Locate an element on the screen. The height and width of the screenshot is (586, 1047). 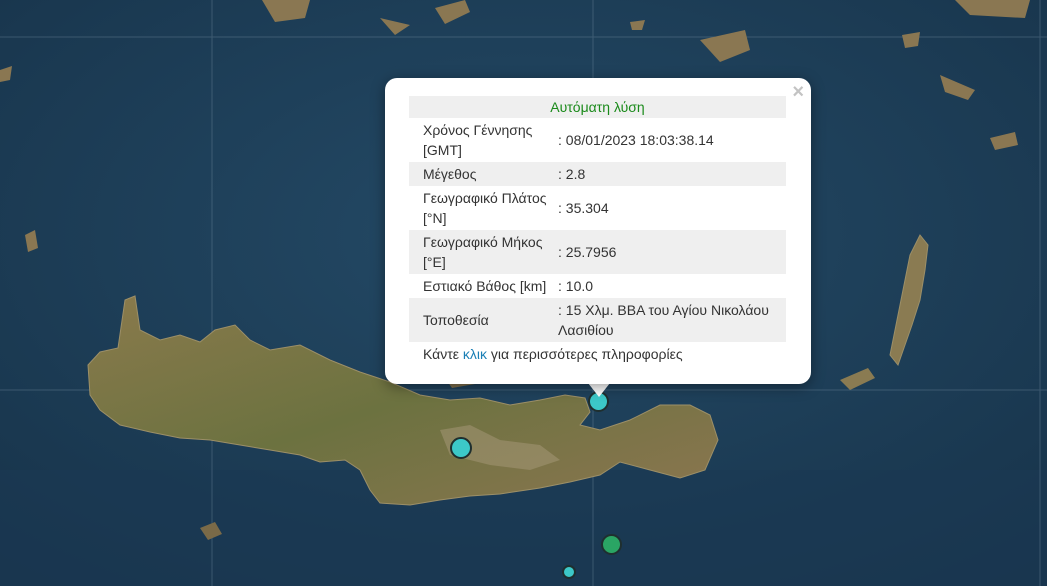
info-row-latitude: Γεωγραφικό Πλάτος [°N] : 35.304 is located at coordinates (597, 208).